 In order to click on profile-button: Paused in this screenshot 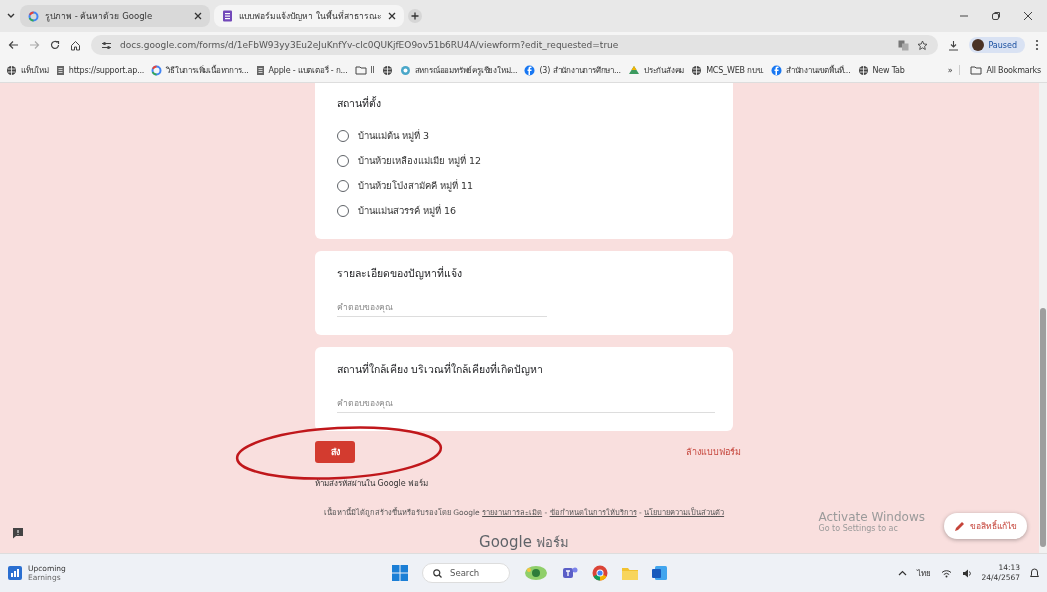, I will do `click(997, 45)`.